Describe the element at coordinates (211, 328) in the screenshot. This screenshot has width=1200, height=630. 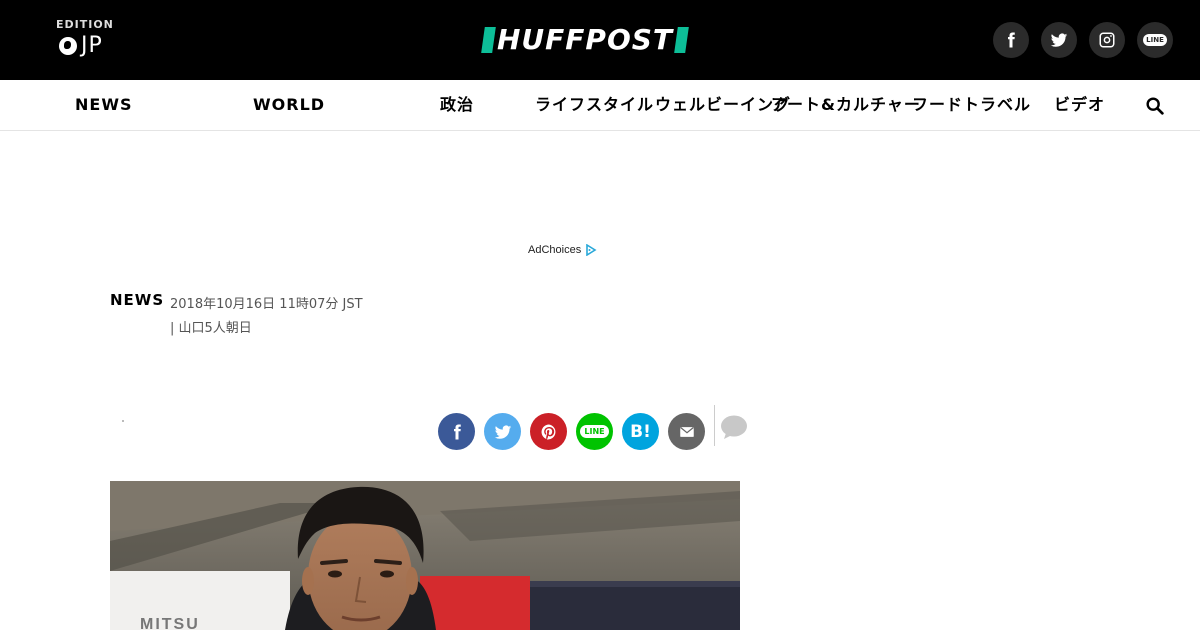
I see `article-author: | 山口5人朝日` at that location.